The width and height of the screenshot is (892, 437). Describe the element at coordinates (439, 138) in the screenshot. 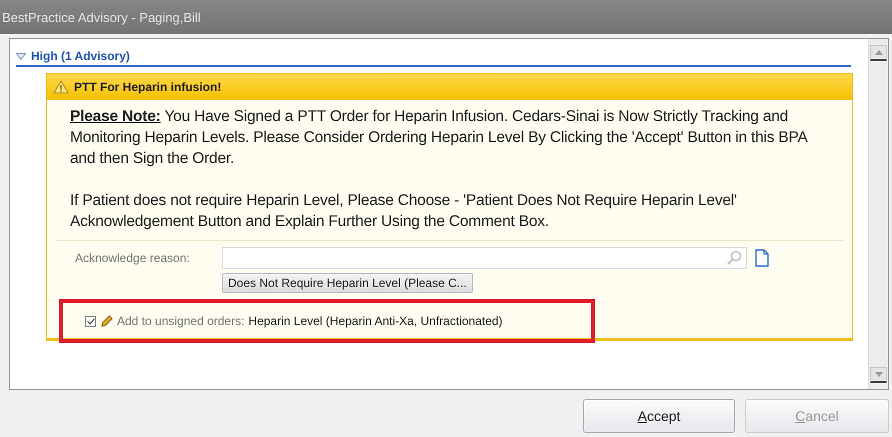

I see `advisory-text: Please Note: You Have Signed a PTT Order for Heparin Infusion. Cedars-Sinai is Now Strictly Tracking and Monitoring Heparin Levels. Please Consider Ordering Heparin Level By Clicking the 'Accept' Button in this BPA and then Sign the Order.` at that location.